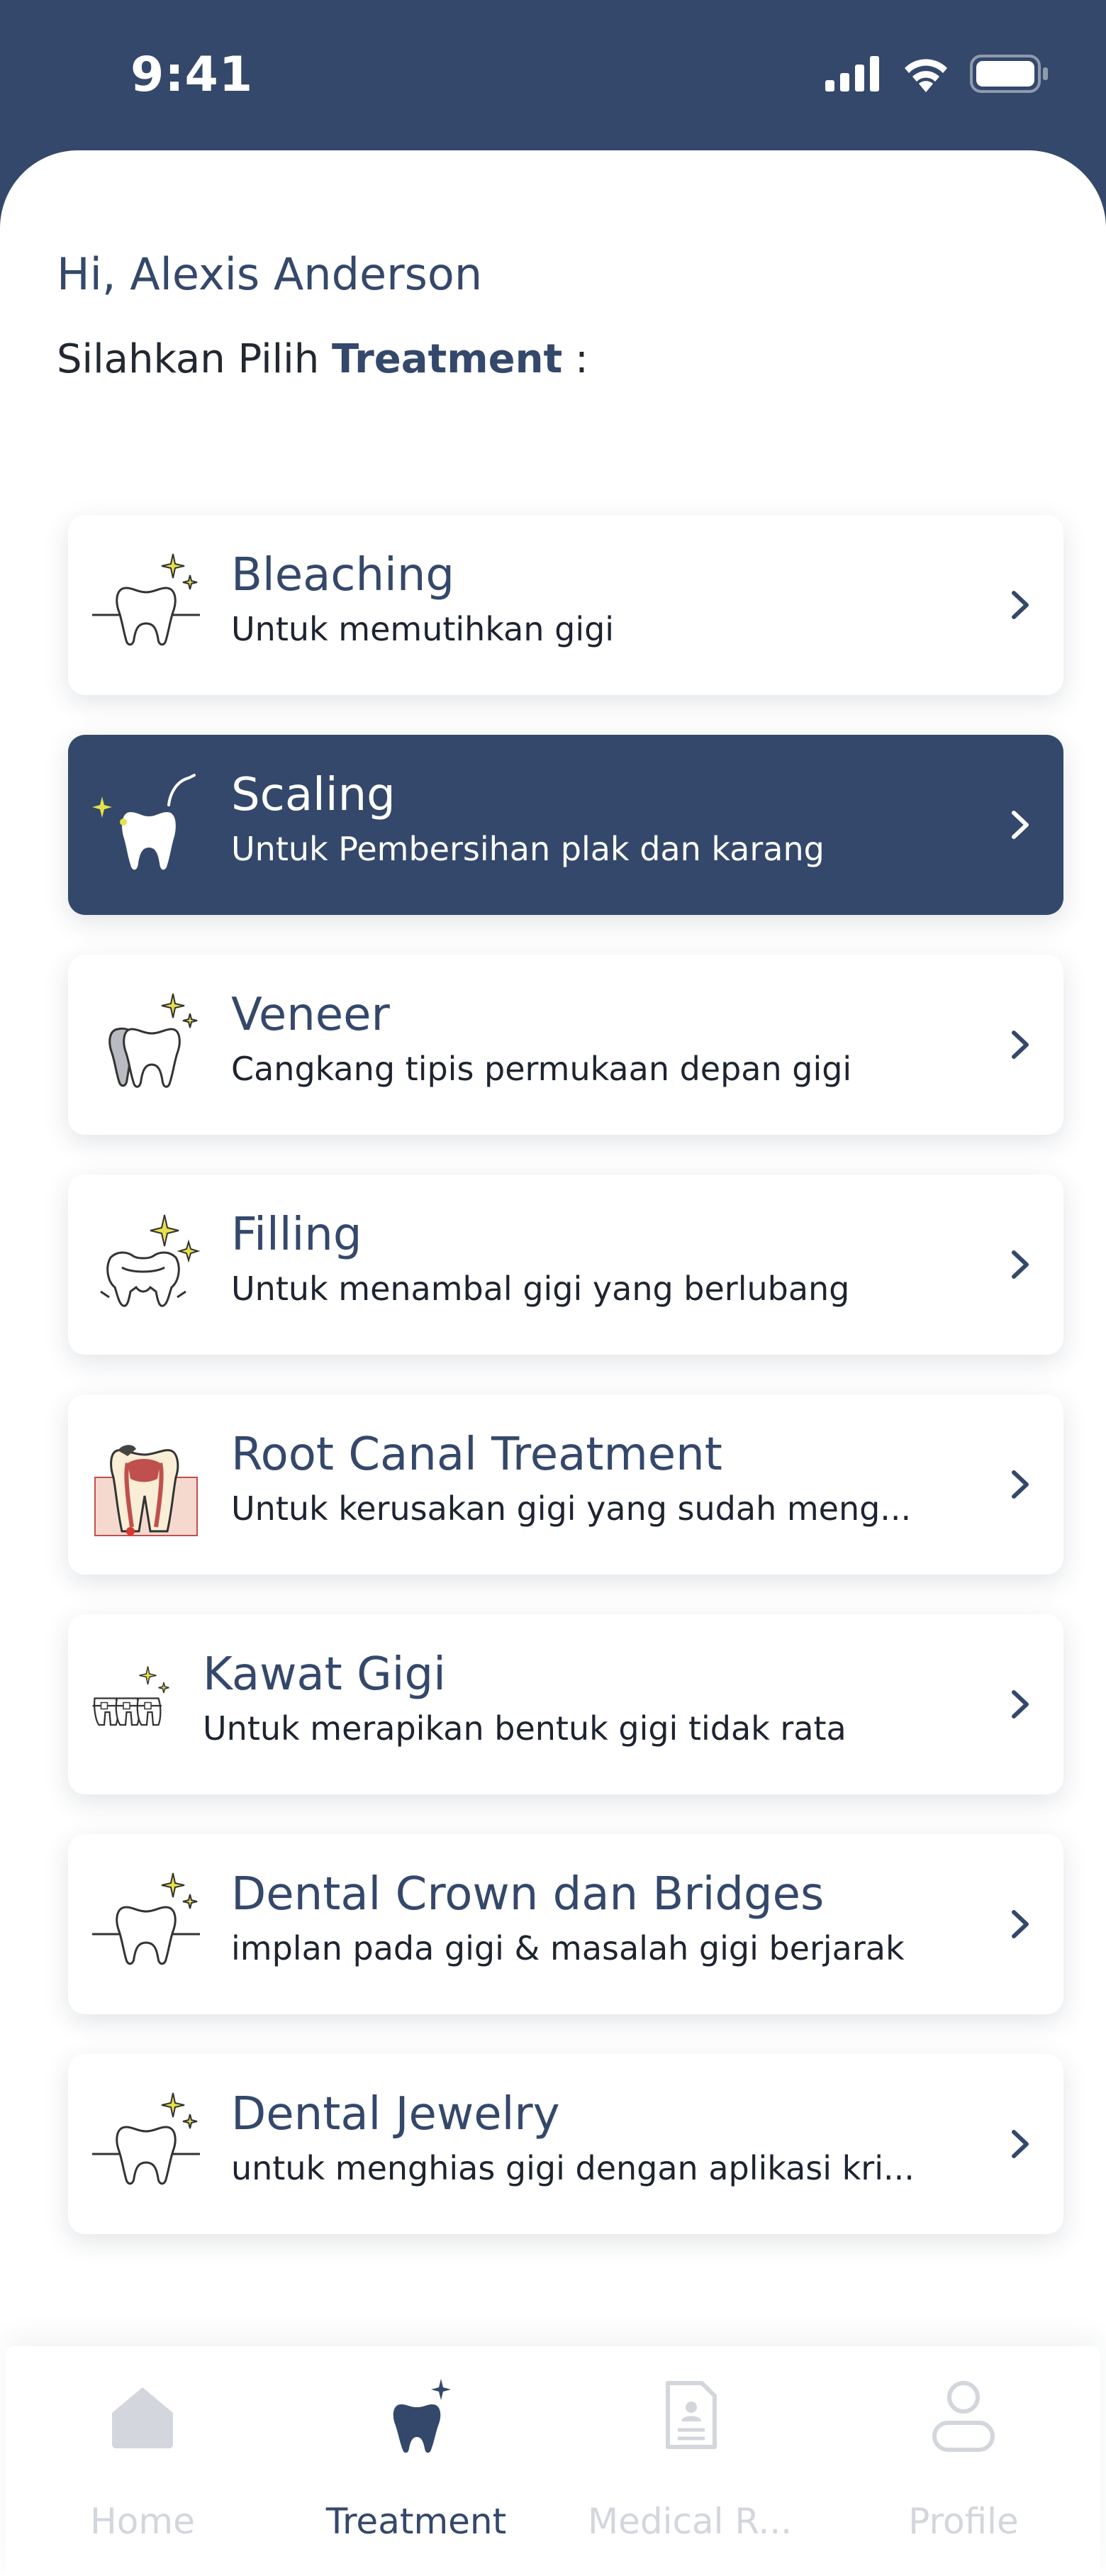 The height and width of the screenshot is (2576, 1106). Describe the element at coordinates (963, 2416) in the screenshot. I see `user-icon` at that location.